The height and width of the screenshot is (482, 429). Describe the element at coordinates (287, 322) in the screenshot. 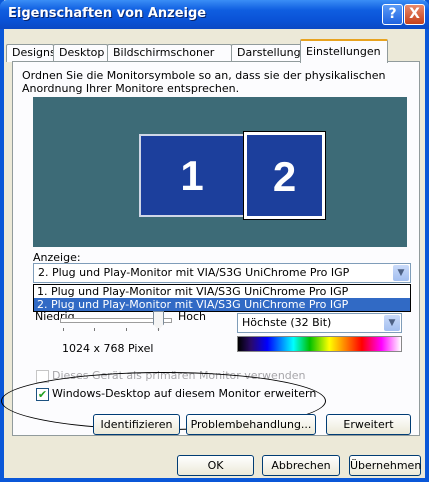

I see `color-quality-value: Höchste (32 Bit)` at that location.